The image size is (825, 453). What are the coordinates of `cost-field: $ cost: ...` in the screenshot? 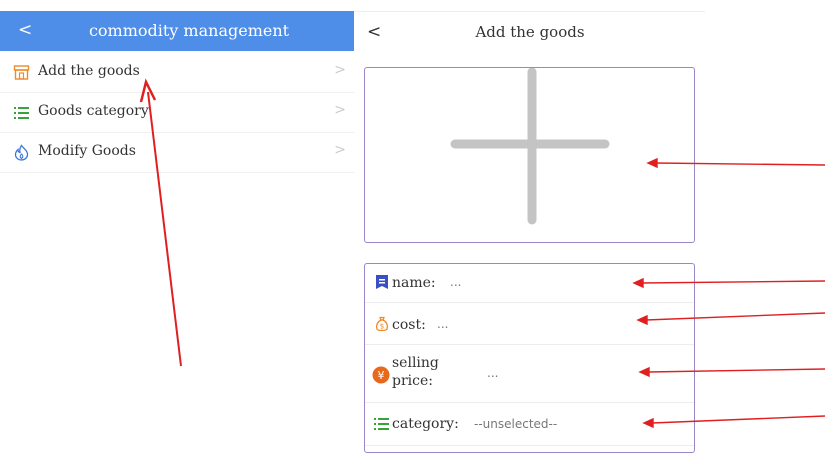 It's located at (529, 324).